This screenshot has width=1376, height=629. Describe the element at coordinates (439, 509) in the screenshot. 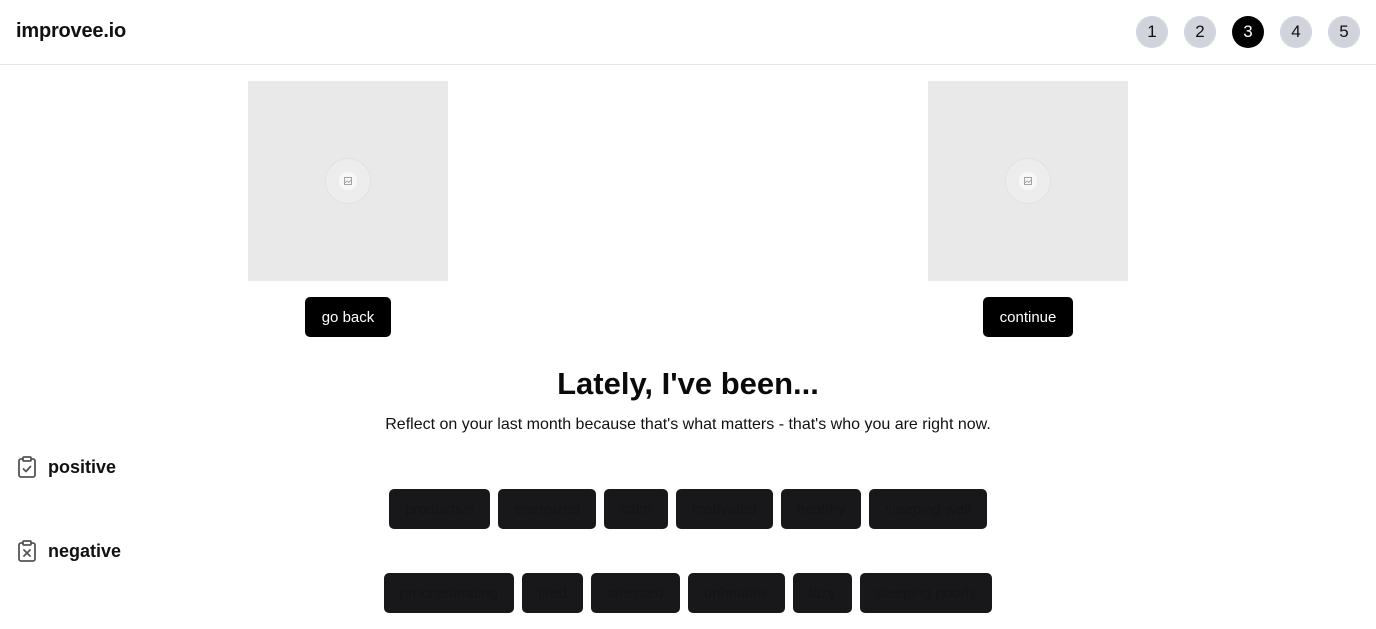

I see `chip-productive: productive` at that location.